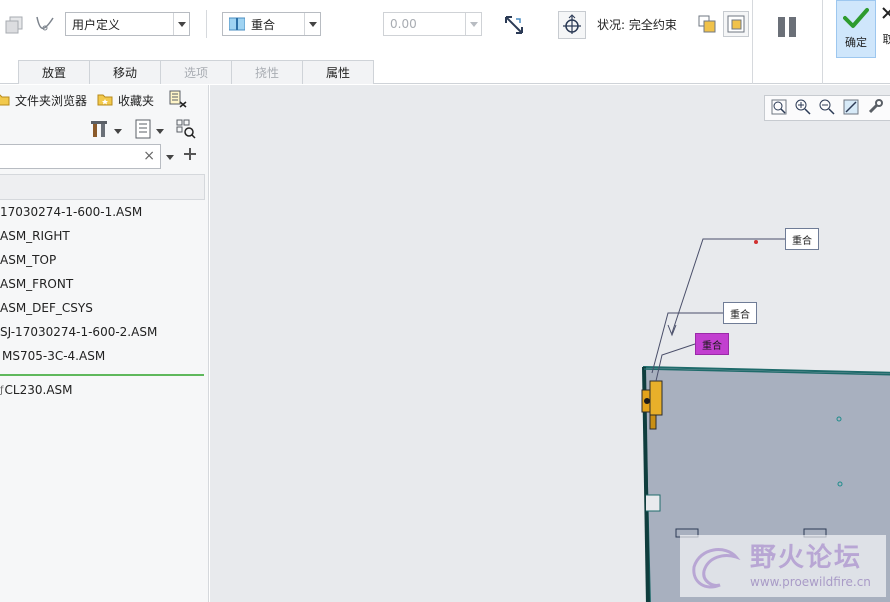  What do you see at coordinates (80, 156) in the screenshot?
I see `tree-search-input: ×` at bounding box center [80, 156].